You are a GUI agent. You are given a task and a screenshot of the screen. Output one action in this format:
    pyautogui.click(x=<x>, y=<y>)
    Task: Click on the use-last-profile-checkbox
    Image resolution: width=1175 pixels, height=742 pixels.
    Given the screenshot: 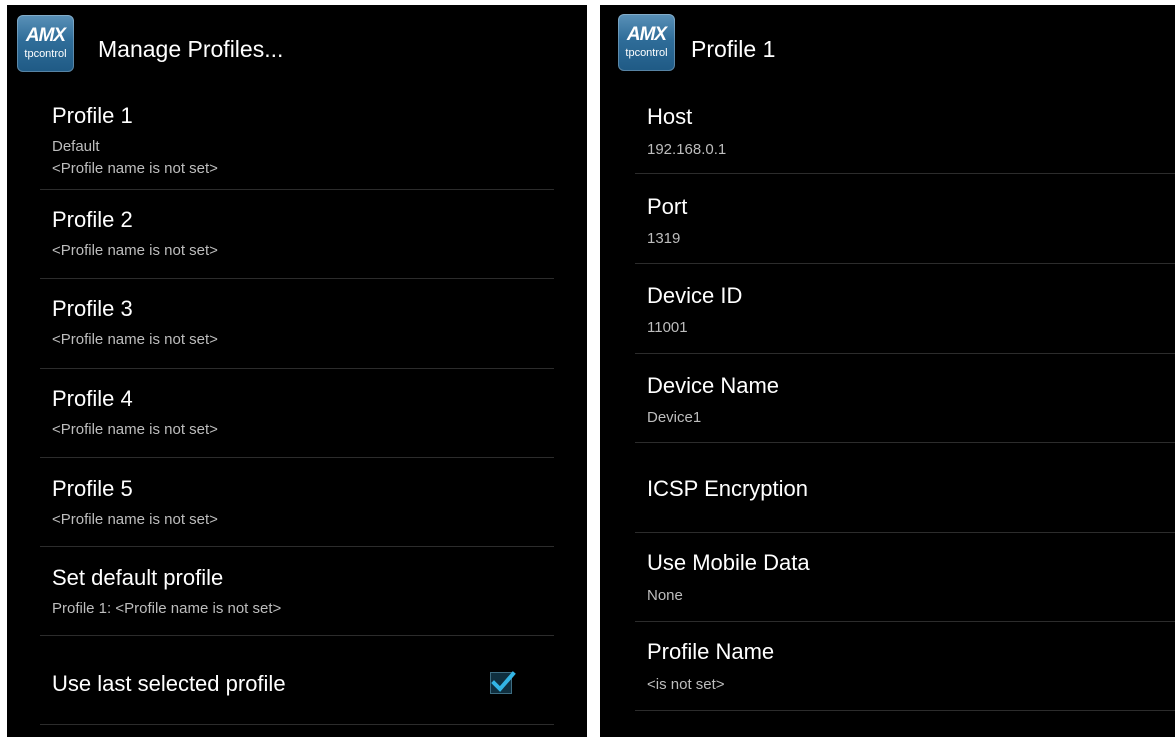 What is the action you would take?
    pyautogui.click(x=503, y=682)
    